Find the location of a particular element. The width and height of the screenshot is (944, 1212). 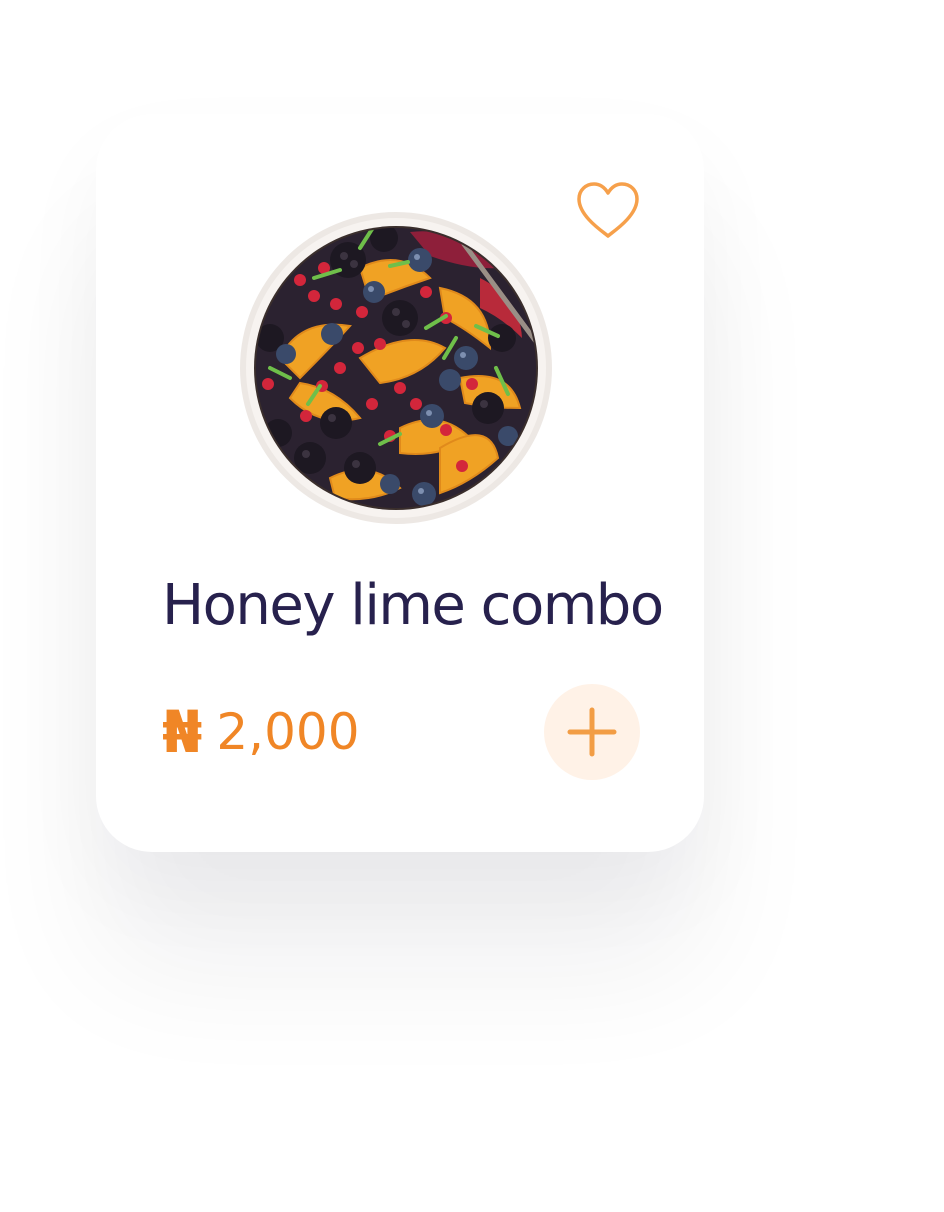

favorite-button is located at coordinates (608, 211).